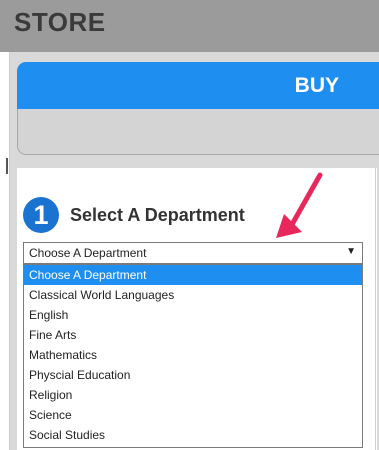 The height and width of the screenshot is (450, 379). I want to click on department-select-value: Choose A Department, so click(88, 253).